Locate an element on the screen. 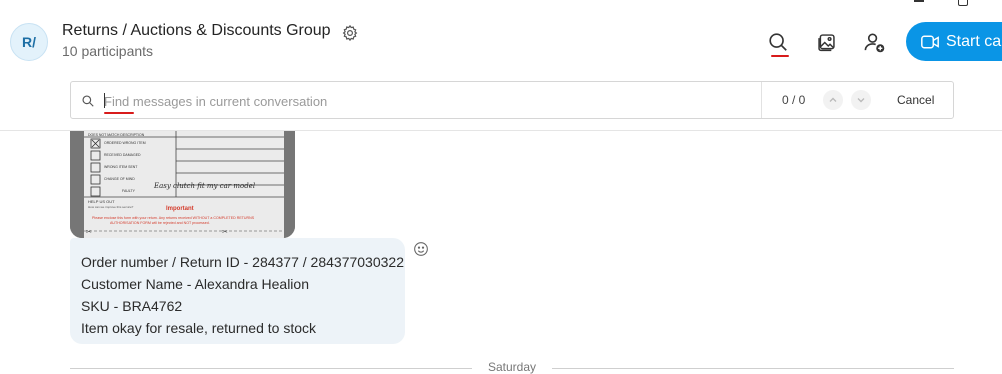 The image size is (1002, 374). chevron-down-icon is located at coordinates (861, 100).